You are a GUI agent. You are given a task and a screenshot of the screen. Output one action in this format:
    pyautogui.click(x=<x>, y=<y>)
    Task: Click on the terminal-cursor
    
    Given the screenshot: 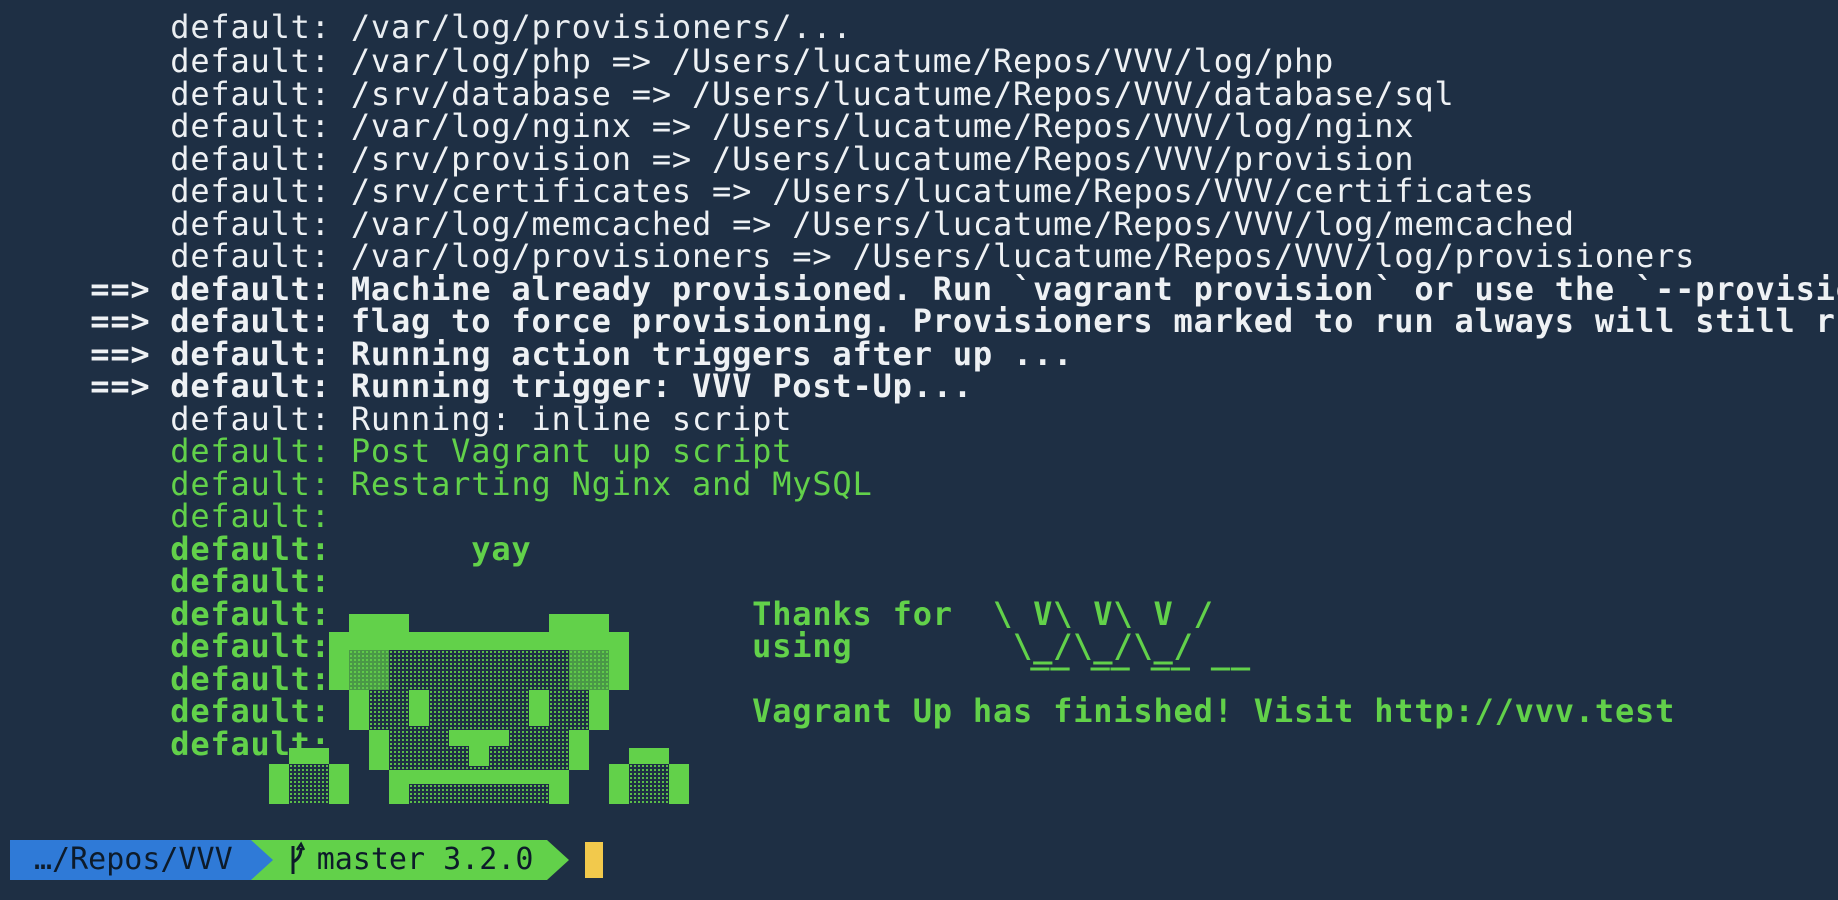 What is the action you would take?
    pyautogui.click(x=594, y=860)
    